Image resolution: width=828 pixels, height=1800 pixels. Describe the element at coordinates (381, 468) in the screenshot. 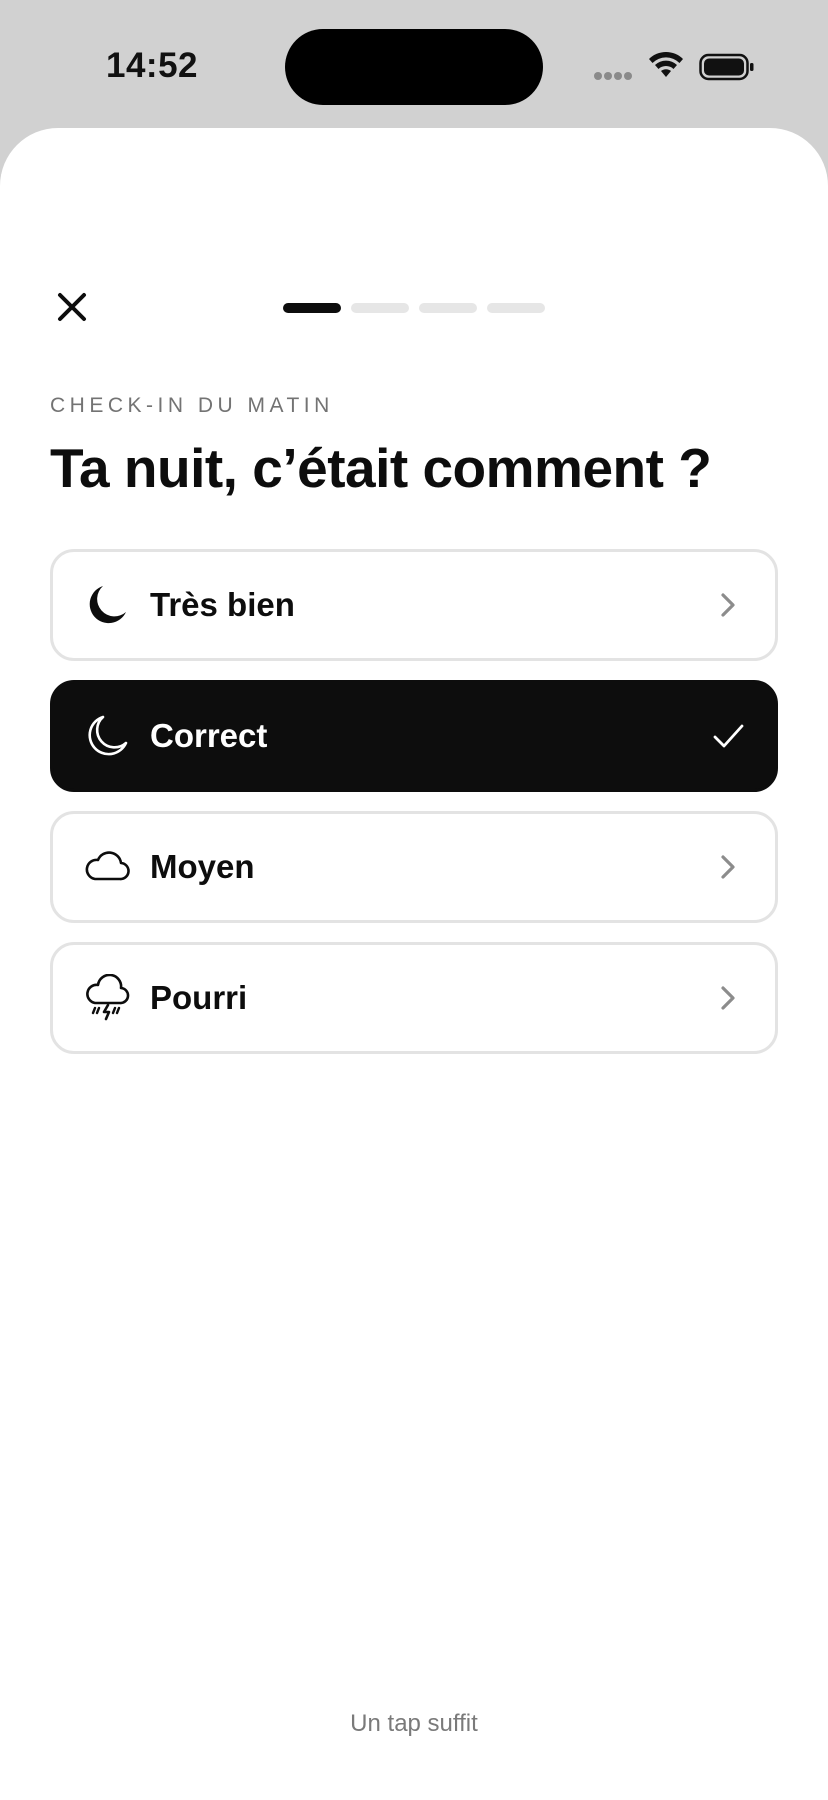

I see `page-title: Ta nuit, c’était comment ?` at that location.